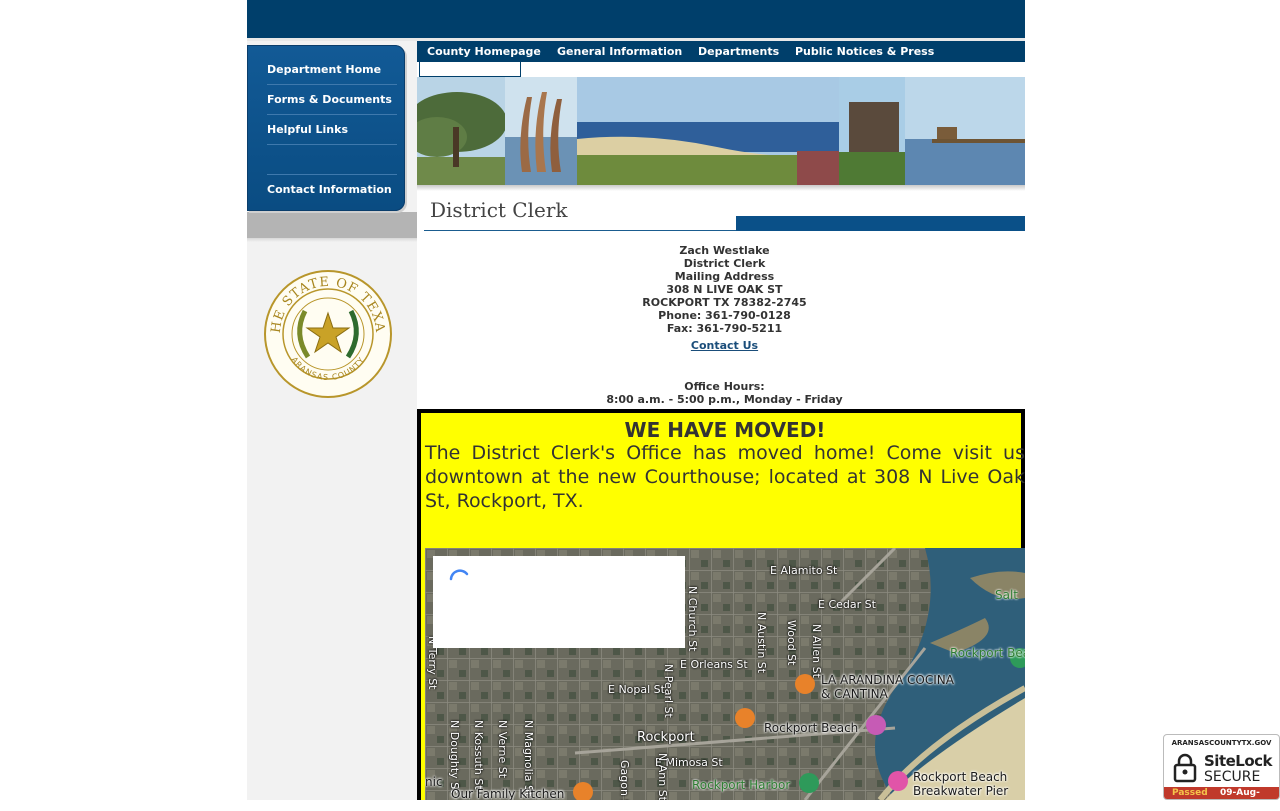  What do you see at coordinates (1232, 777) in the screenshot?
I see `sitelock-secure: SECURE` at bounding box center [1232, 777].